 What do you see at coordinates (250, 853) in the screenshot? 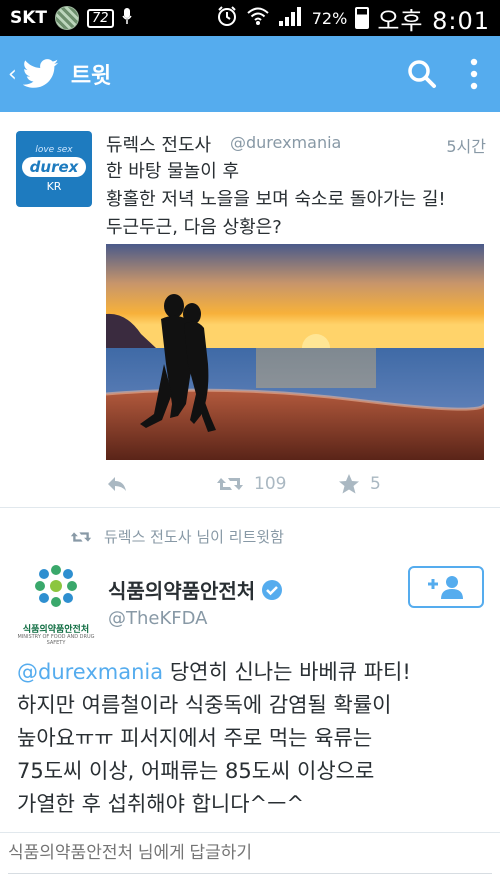
I see `reply-input` at bounding box center [250, 853].